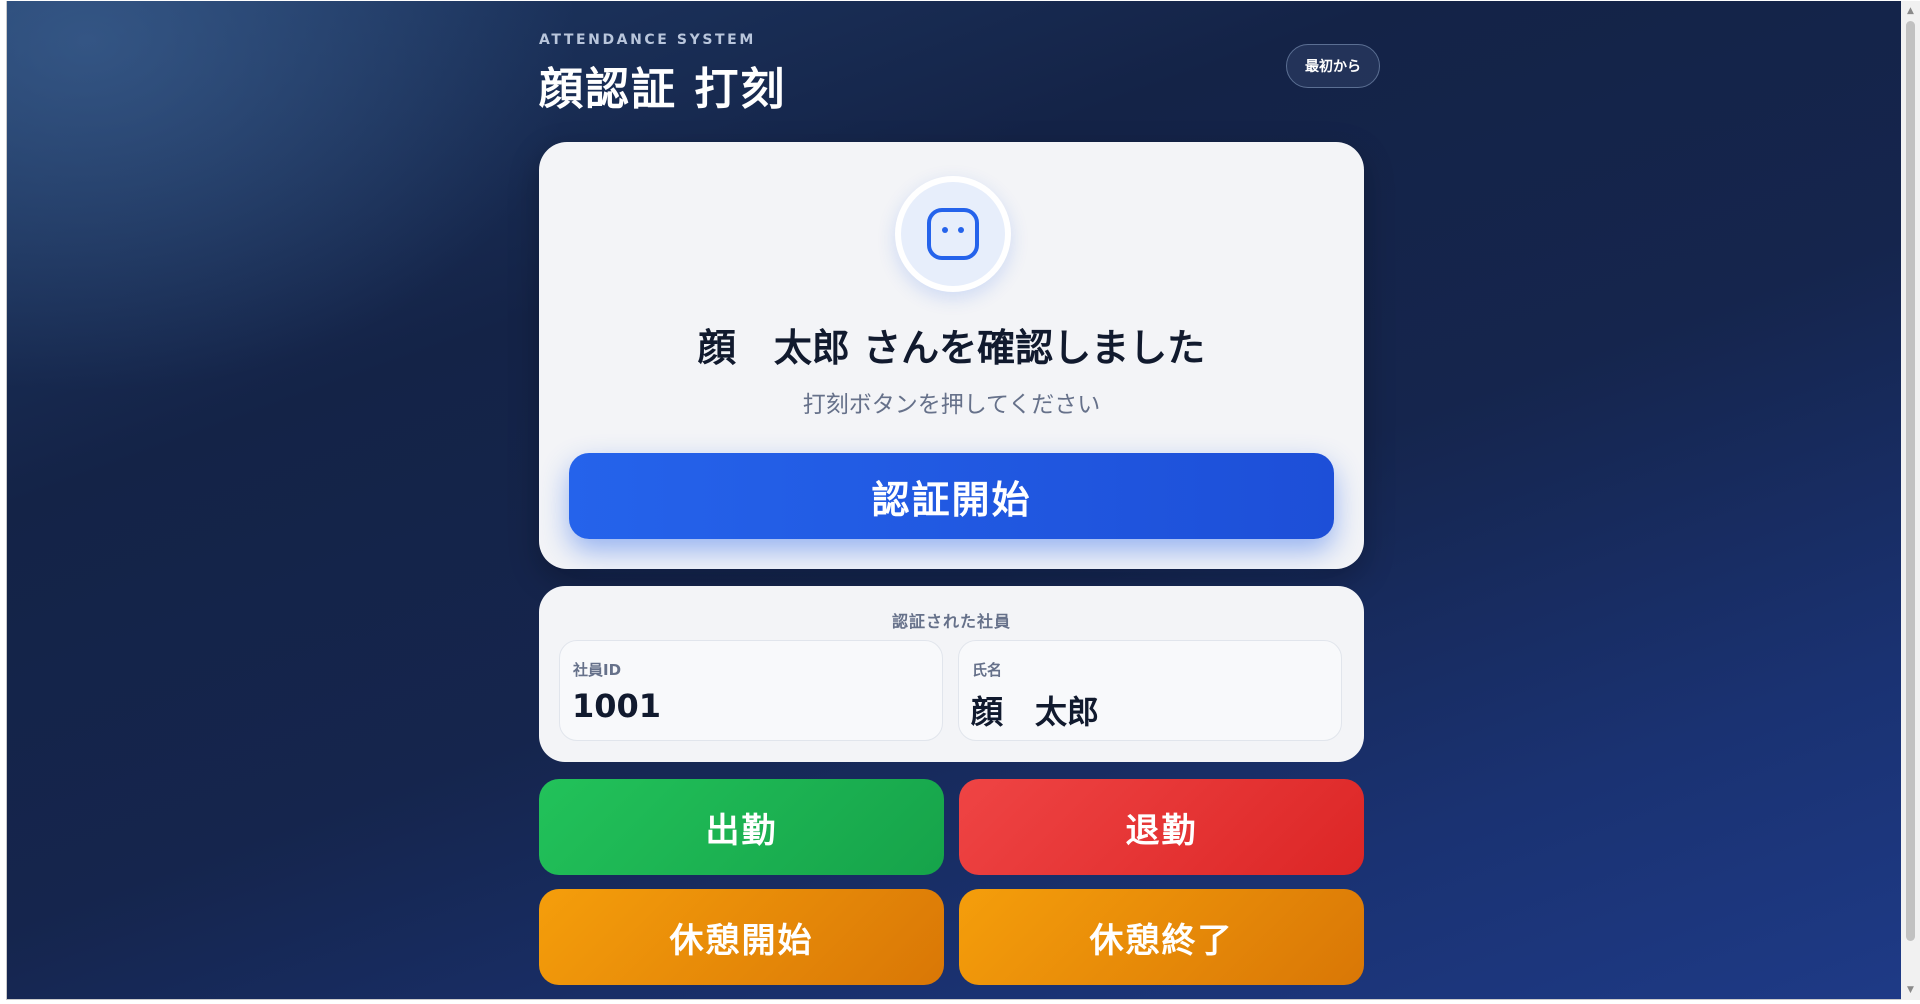  I want to click on confirm-message: 顔 太郎 さんを確認しました, so click(951, 348).